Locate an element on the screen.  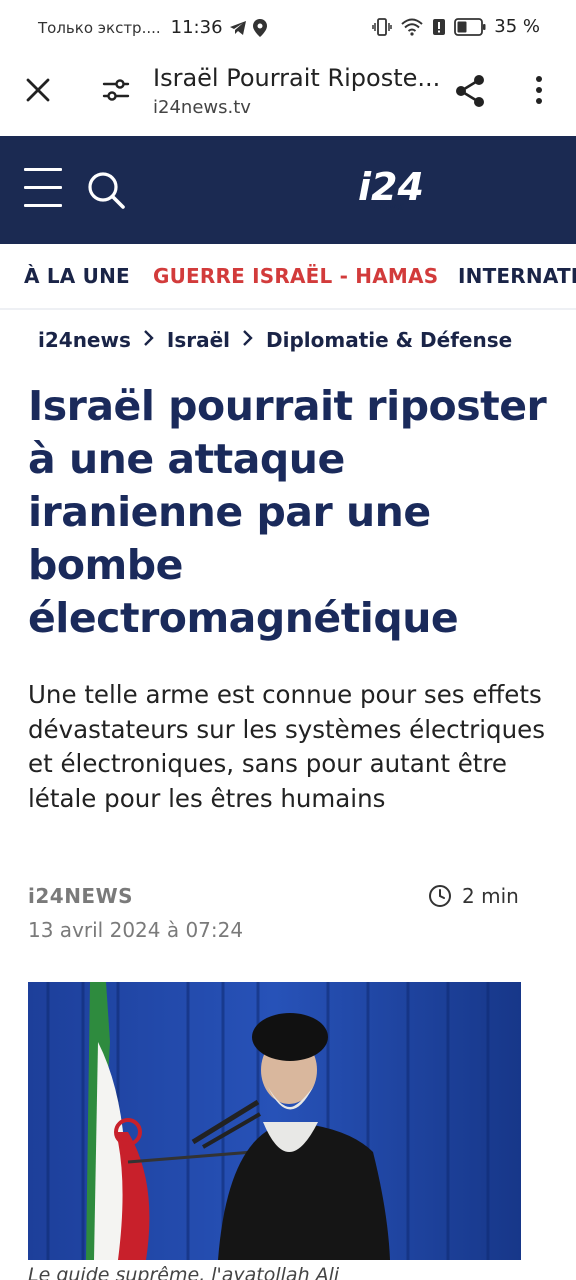
search-icon is located at coordinates (106, 190).